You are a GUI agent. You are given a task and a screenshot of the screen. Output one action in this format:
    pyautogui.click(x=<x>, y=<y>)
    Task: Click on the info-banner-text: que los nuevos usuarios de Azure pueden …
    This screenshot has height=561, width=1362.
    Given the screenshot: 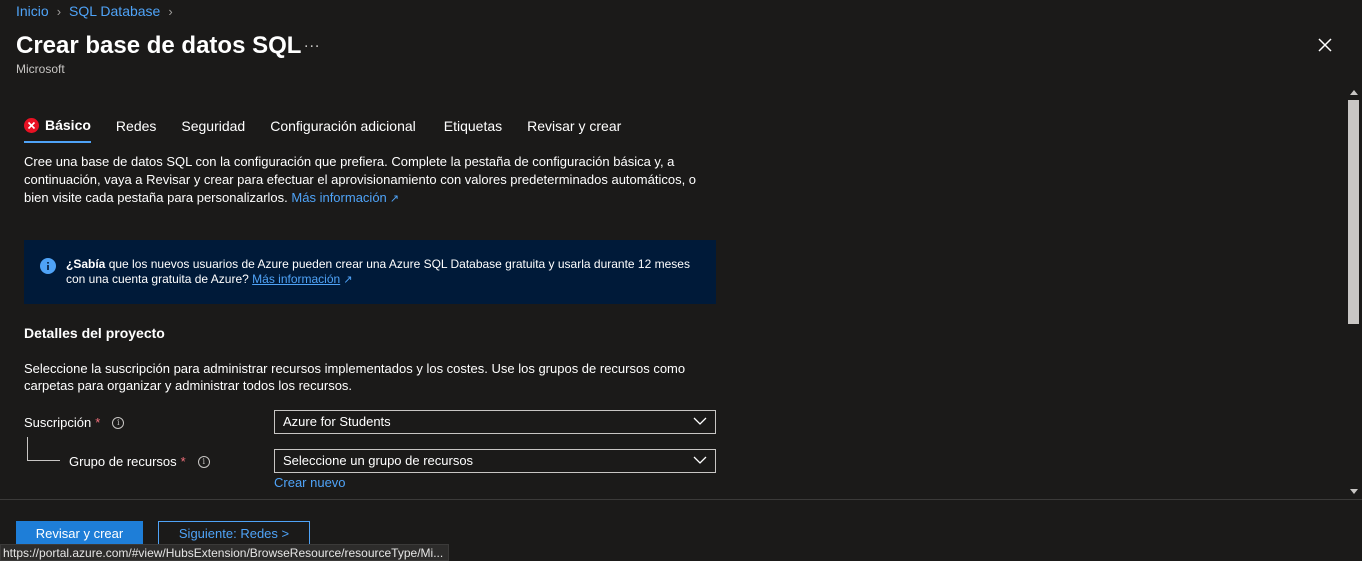 What is the action you would take?
    pyautogui.click(x=378, y=271)
    